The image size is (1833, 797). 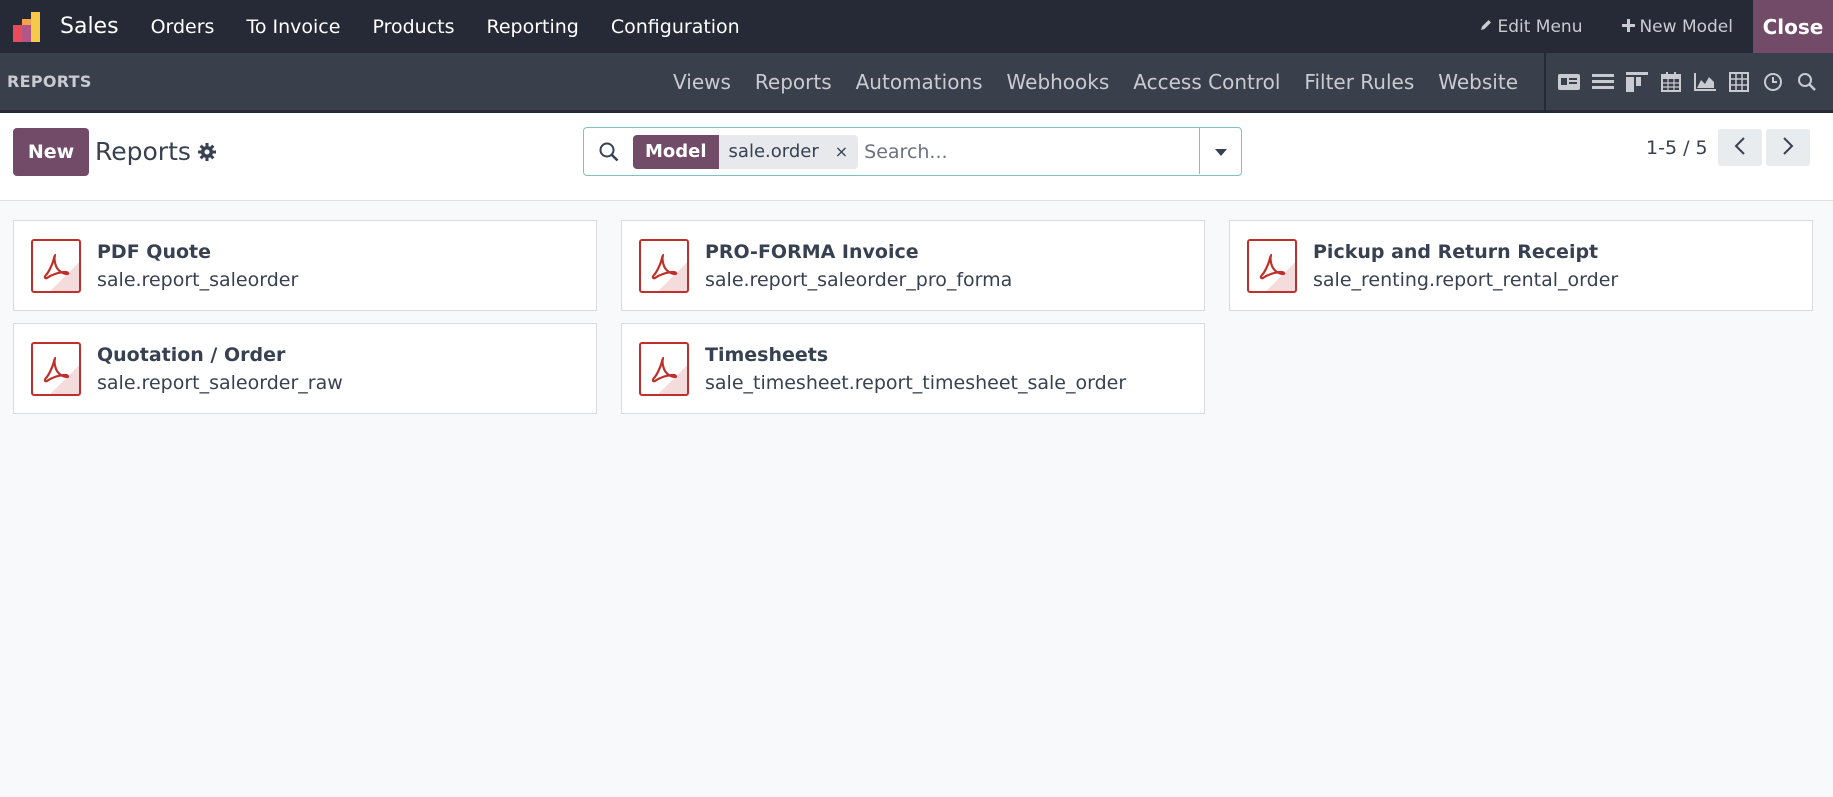 What do you see at coordinates (1671, 82) in the screenshot?
I see `calendar-view-icon` at bounding box center [1671, 82].